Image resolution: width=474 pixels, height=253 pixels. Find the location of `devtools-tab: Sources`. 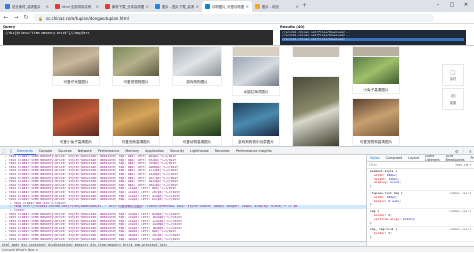

devtools-tab: Sources is located at coordinates (64, 151).